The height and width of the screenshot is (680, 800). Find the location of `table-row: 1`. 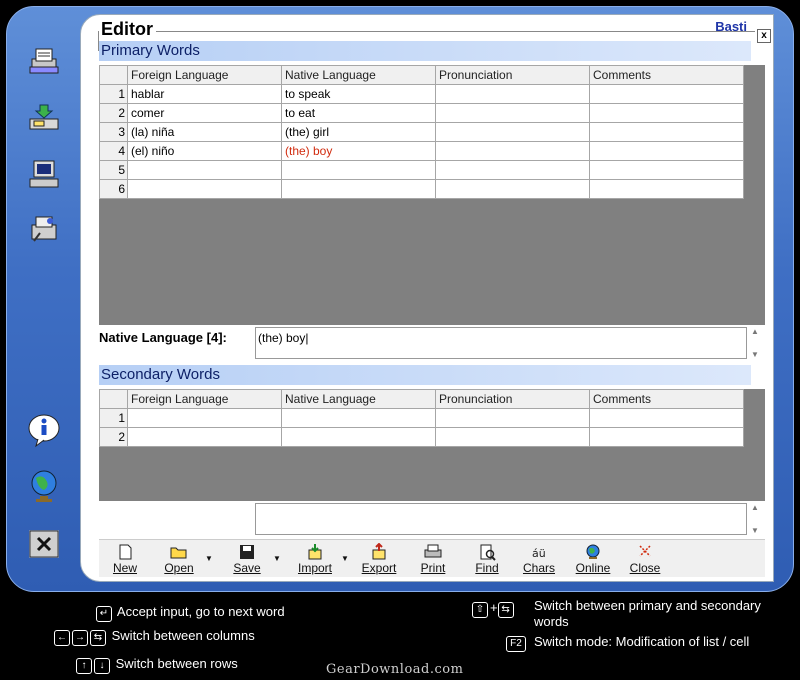

table-row: 1 is located at coordinates (421, 418).